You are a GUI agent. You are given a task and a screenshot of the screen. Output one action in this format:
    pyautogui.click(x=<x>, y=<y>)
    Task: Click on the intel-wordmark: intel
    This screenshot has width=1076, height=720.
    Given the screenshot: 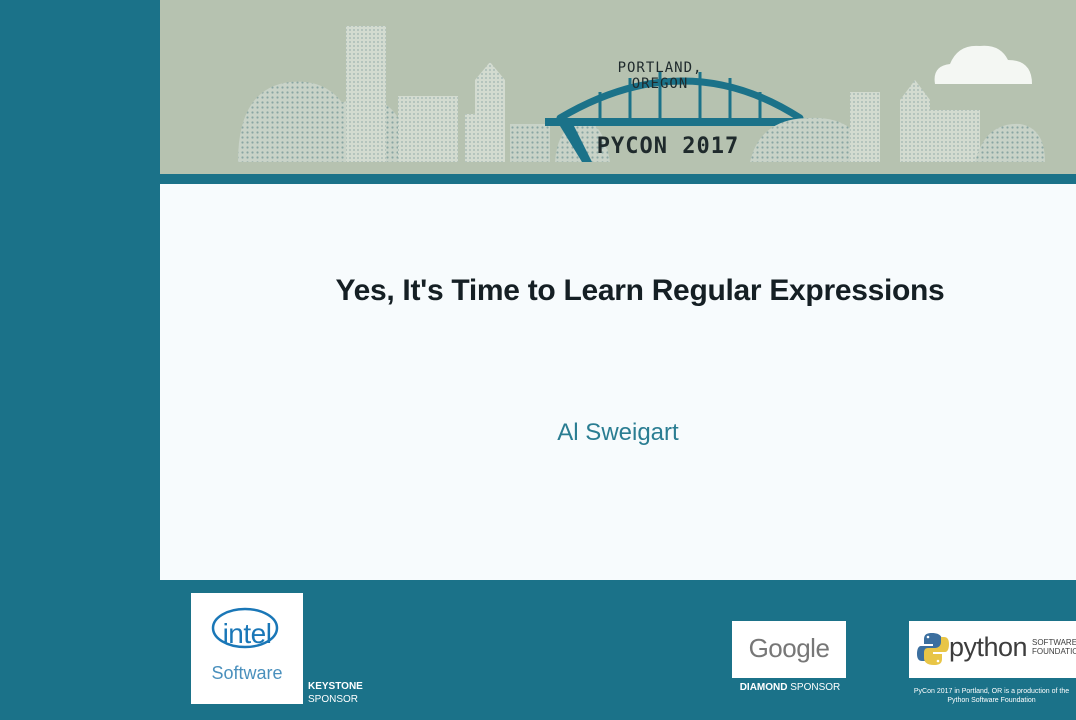 What is the action you would take?
    pyautogui.click(x=247, y=633)
    